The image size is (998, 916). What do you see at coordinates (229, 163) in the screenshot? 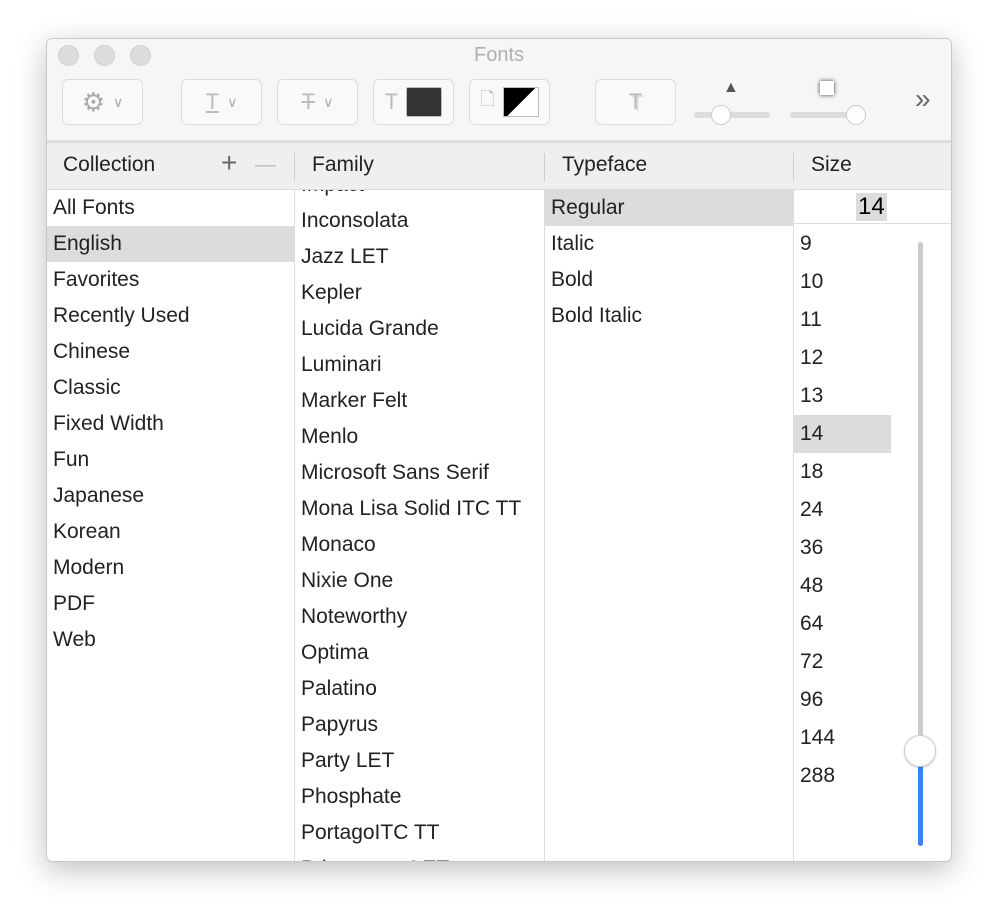
I see `add-collection-button: +` at bounding box center [229, 163].